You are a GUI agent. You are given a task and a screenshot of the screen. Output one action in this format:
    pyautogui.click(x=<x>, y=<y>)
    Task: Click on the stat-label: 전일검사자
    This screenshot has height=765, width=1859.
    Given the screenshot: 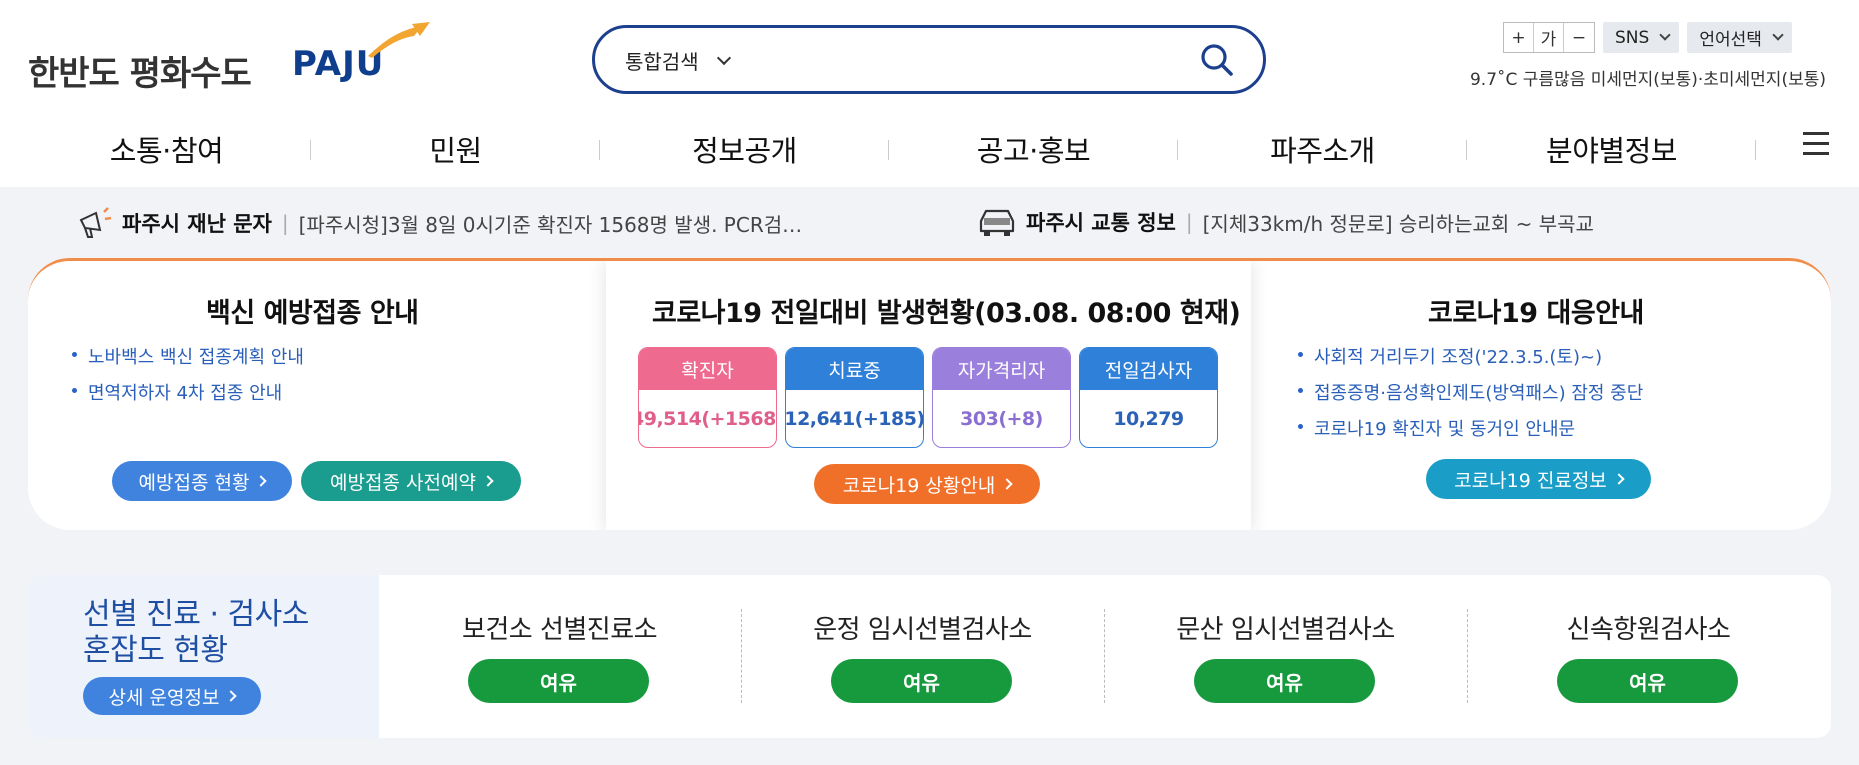 What is the action you would take?
    pyautogui.click(x=1148, y=369)
    